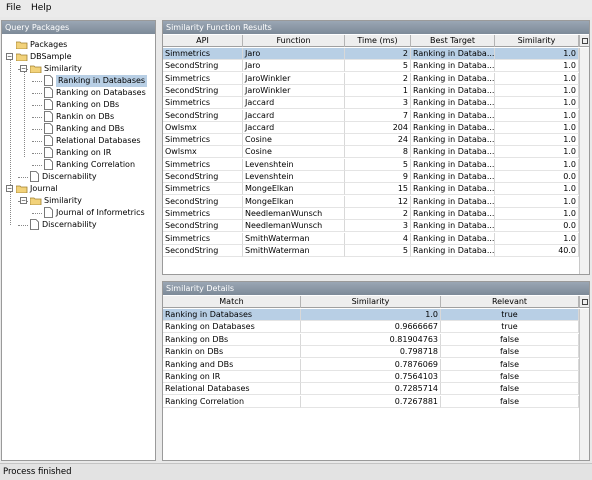 The height and width of the screenshot is (480, 592). Describe the element at coordinates (584, 384) in the screenshot. I see `details-scrollbar` at that location.